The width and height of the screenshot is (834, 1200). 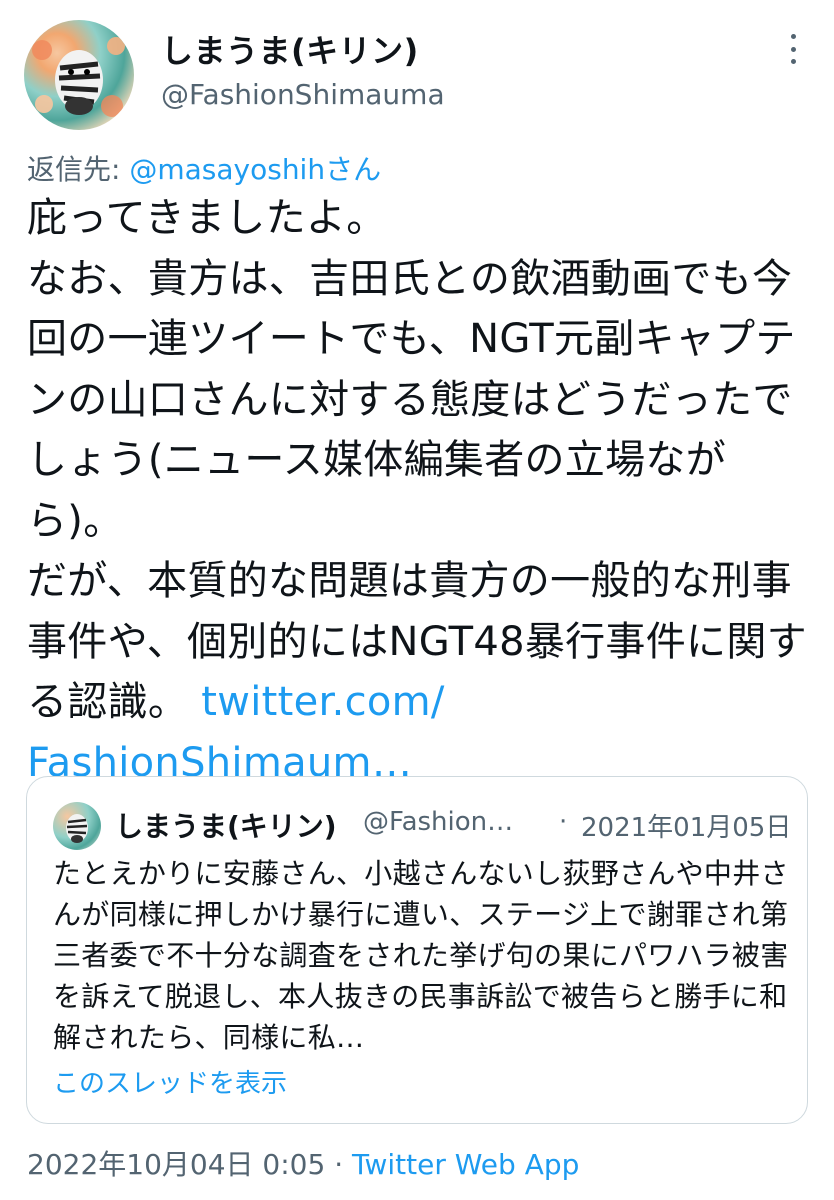 I want to click on tweet-footer: 2022年10月04日 0:05 · Twitter Web App, so click(x=303, y=1163).